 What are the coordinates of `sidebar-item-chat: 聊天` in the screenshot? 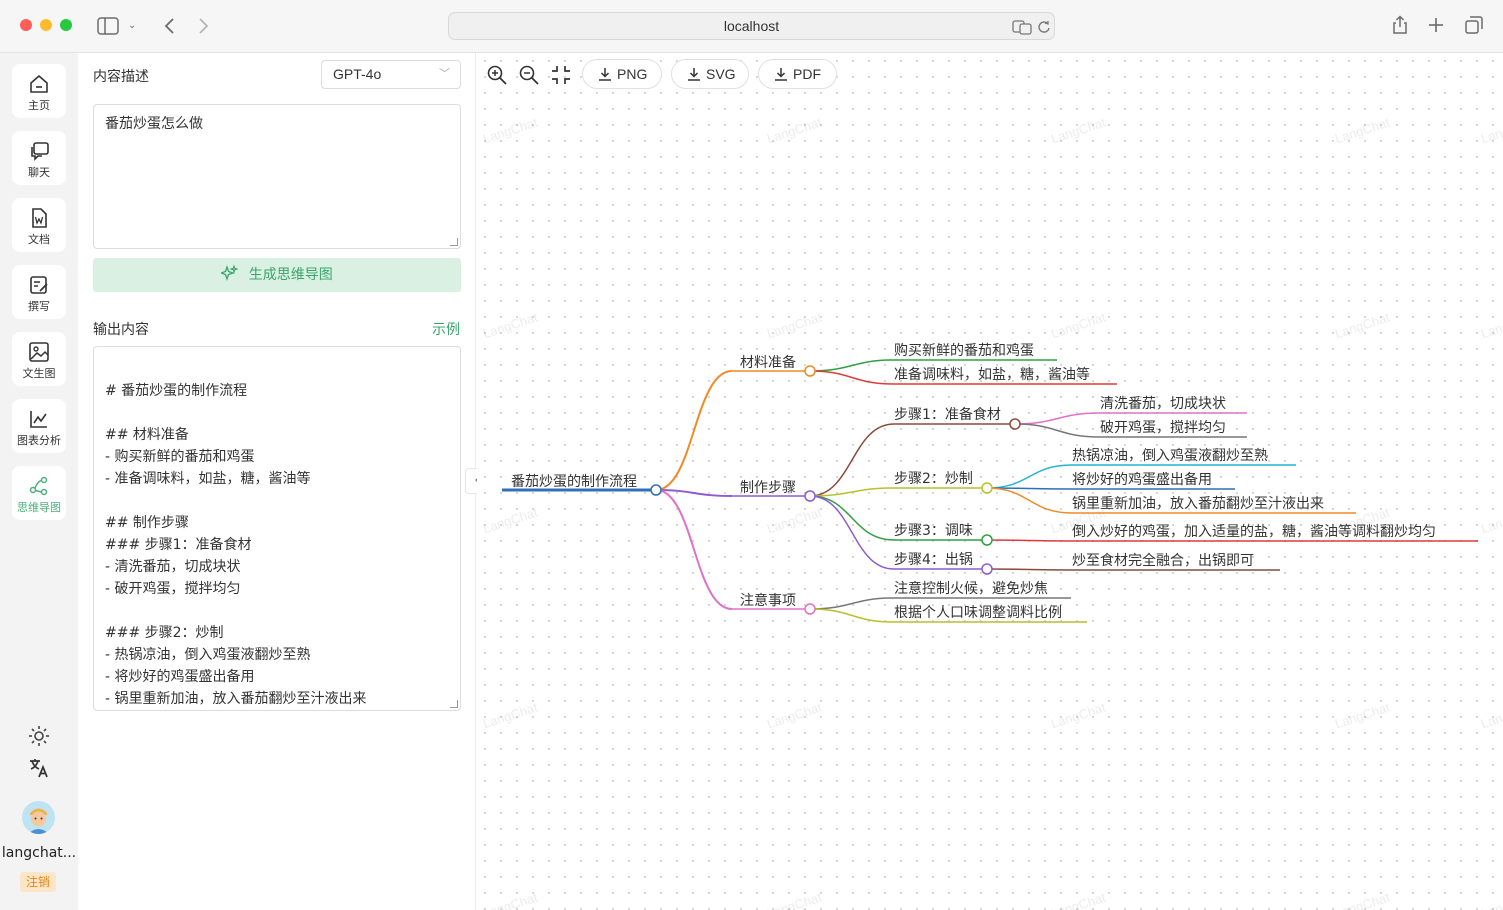 It's located at (39, 158).